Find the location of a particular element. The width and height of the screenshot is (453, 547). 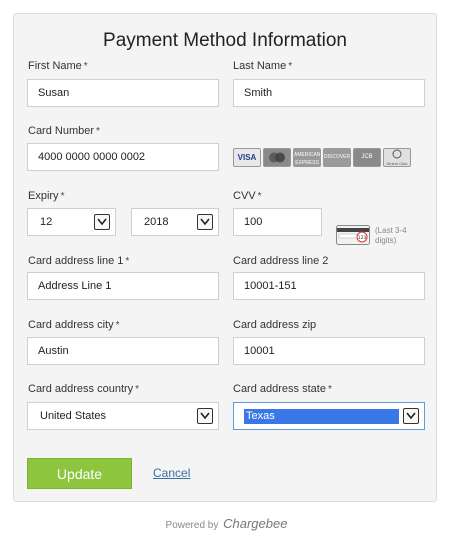

address-line2-label: Card address line 2 is located at coordinates (281, 261).